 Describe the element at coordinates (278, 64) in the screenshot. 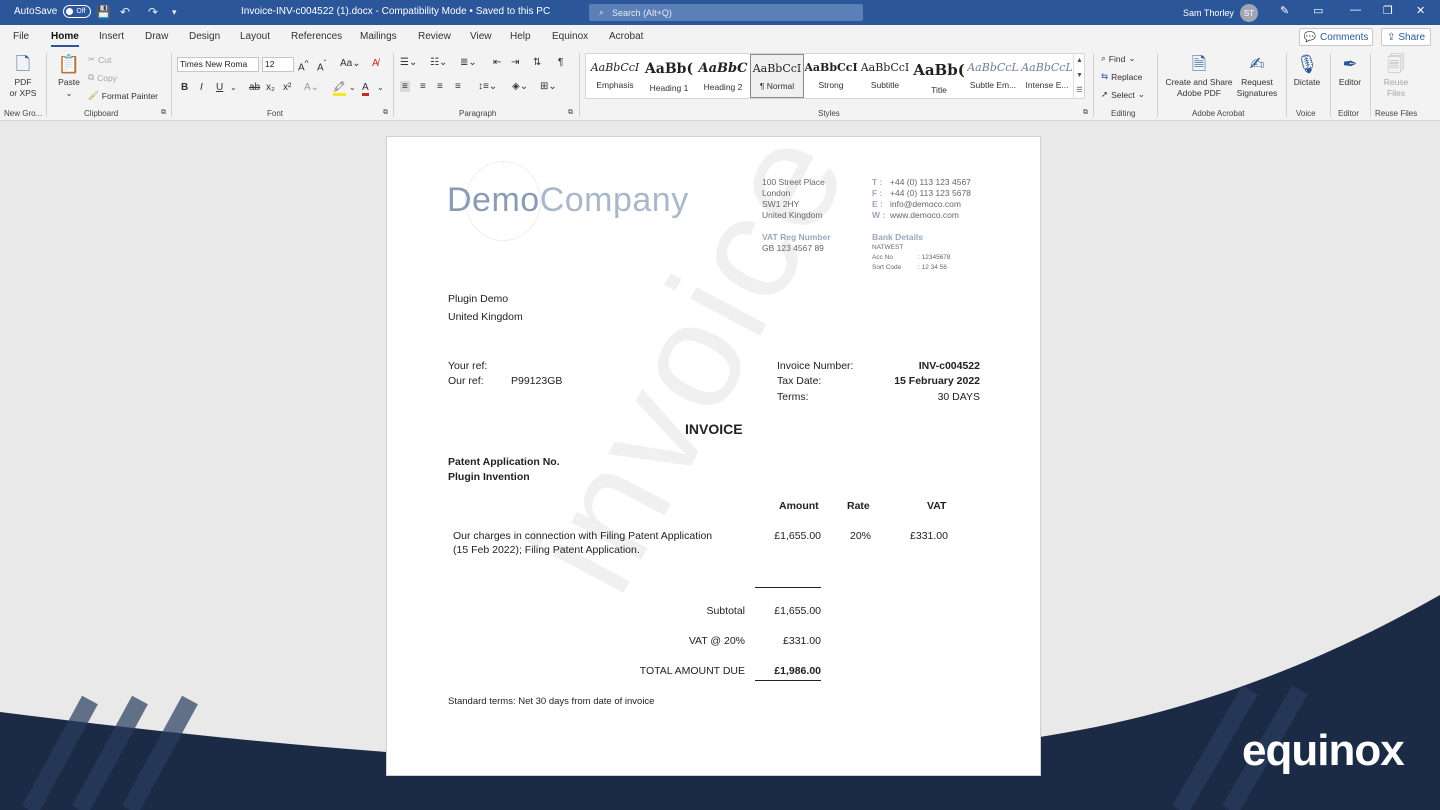

I see `font-size-select: 12` at that location.